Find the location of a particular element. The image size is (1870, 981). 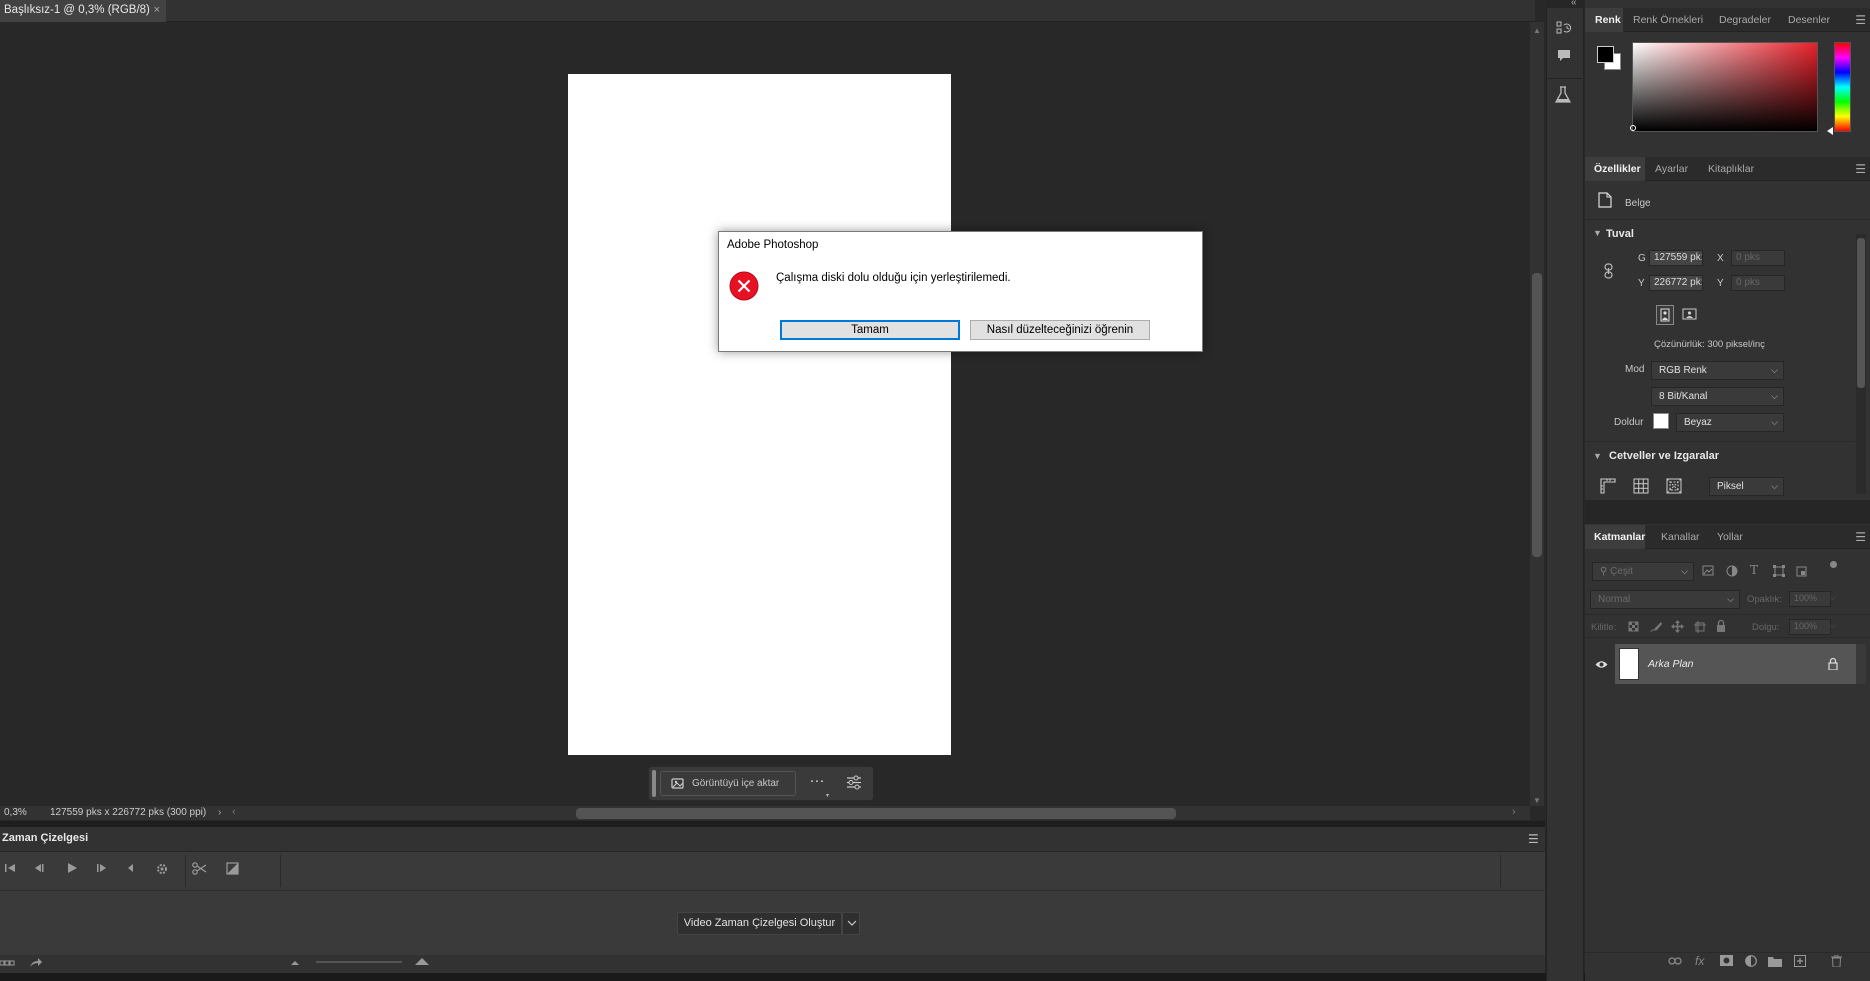

tab-layers: Katmanlar is located at coordinates (1619, 537).